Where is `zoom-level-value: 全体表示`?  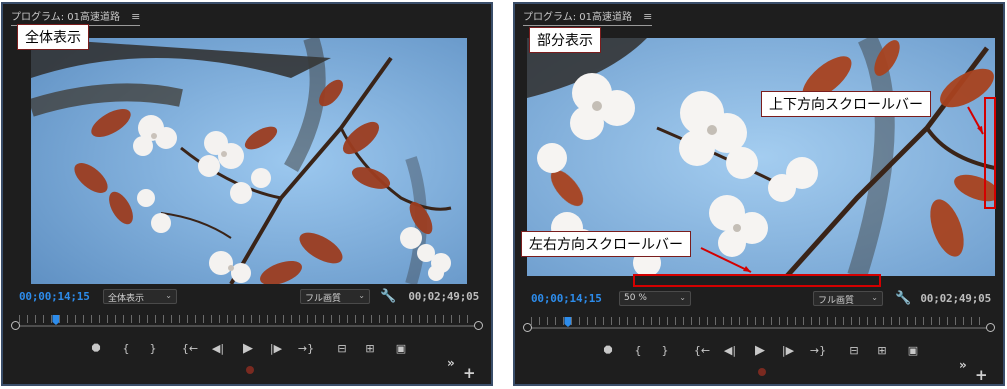 zoom-level-value: 全体表示 is located at coordinates (126, 299).